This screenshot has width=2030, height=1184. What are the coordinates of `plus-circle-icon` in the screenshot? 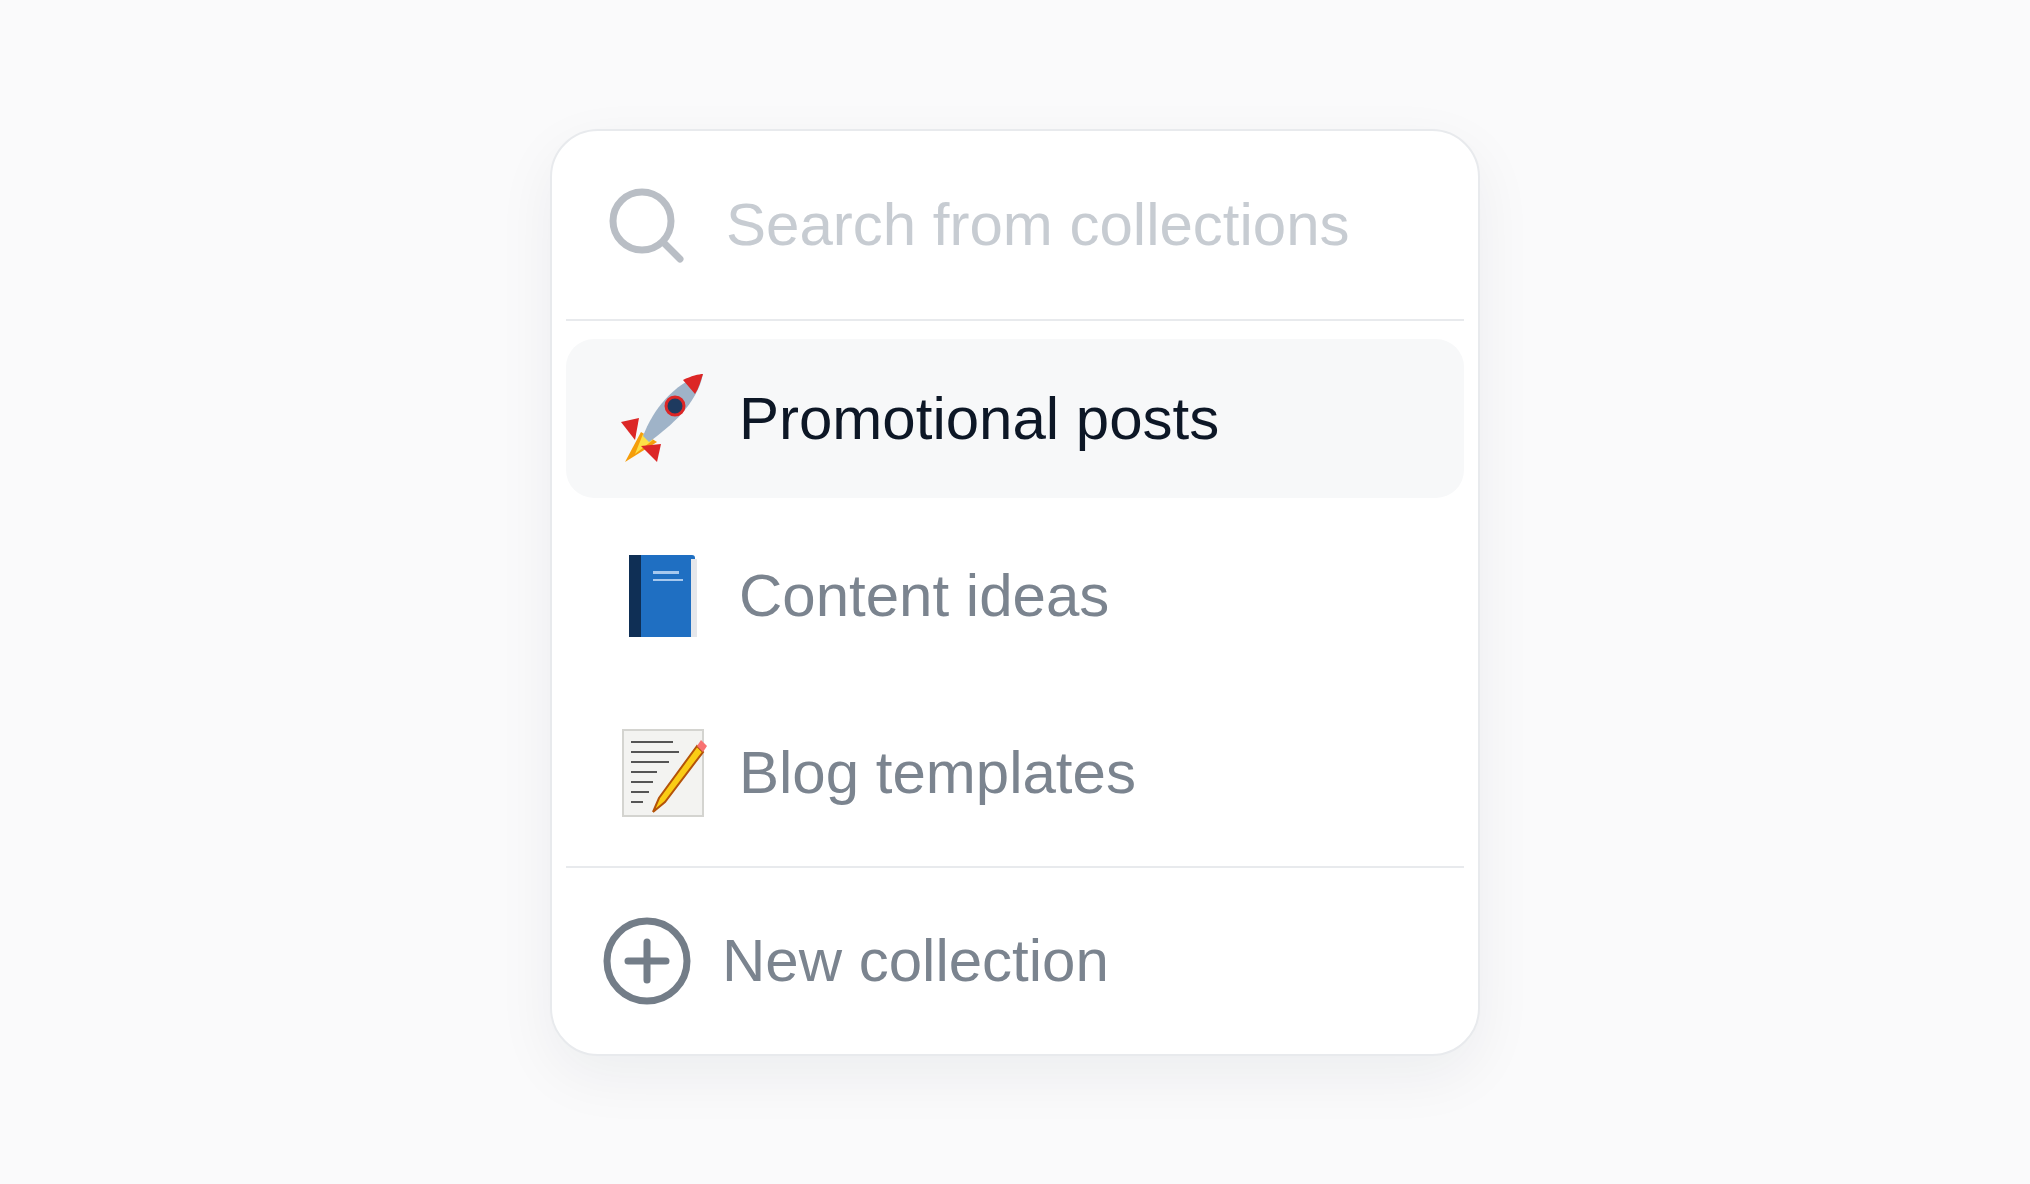 It's located at (647, 960).